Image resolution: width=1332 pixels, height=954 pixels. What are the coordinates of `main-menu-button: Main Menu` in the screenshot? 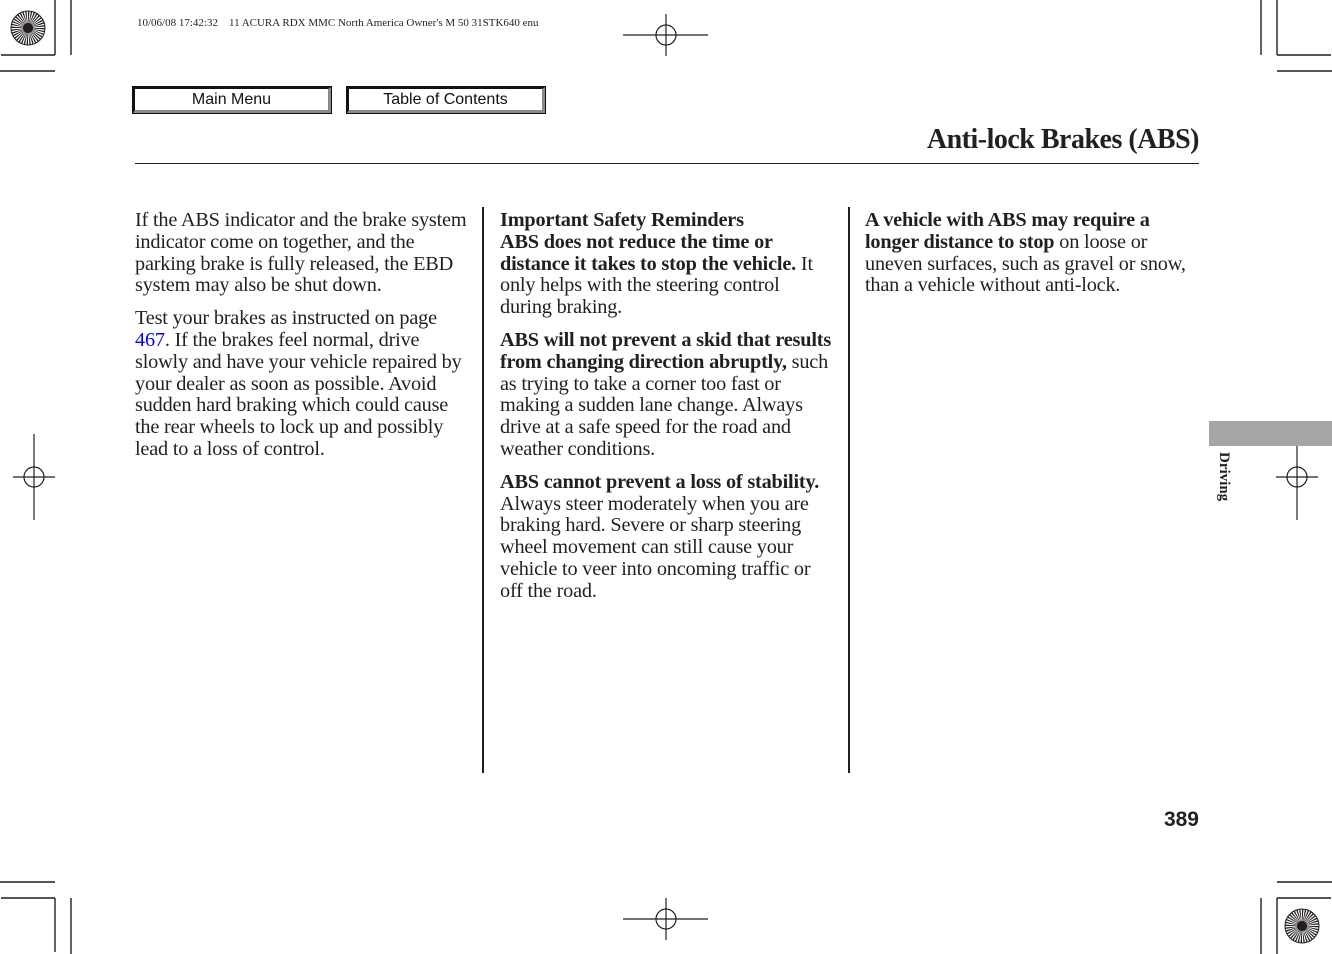 It's located at (232, 100).